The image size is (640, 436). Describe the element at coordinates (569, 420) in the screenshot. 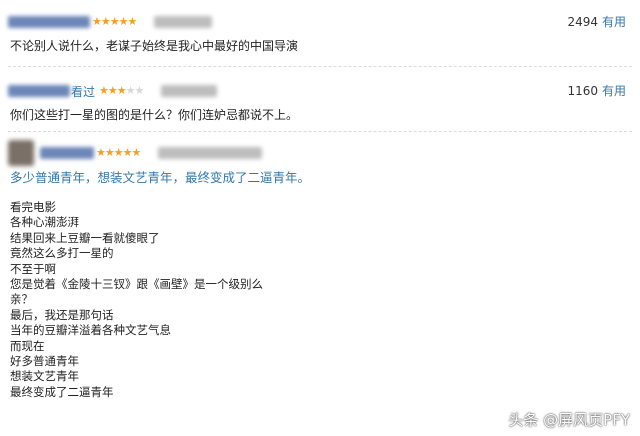

I see `watermark: 头条 @屏风页PFY` at that location.